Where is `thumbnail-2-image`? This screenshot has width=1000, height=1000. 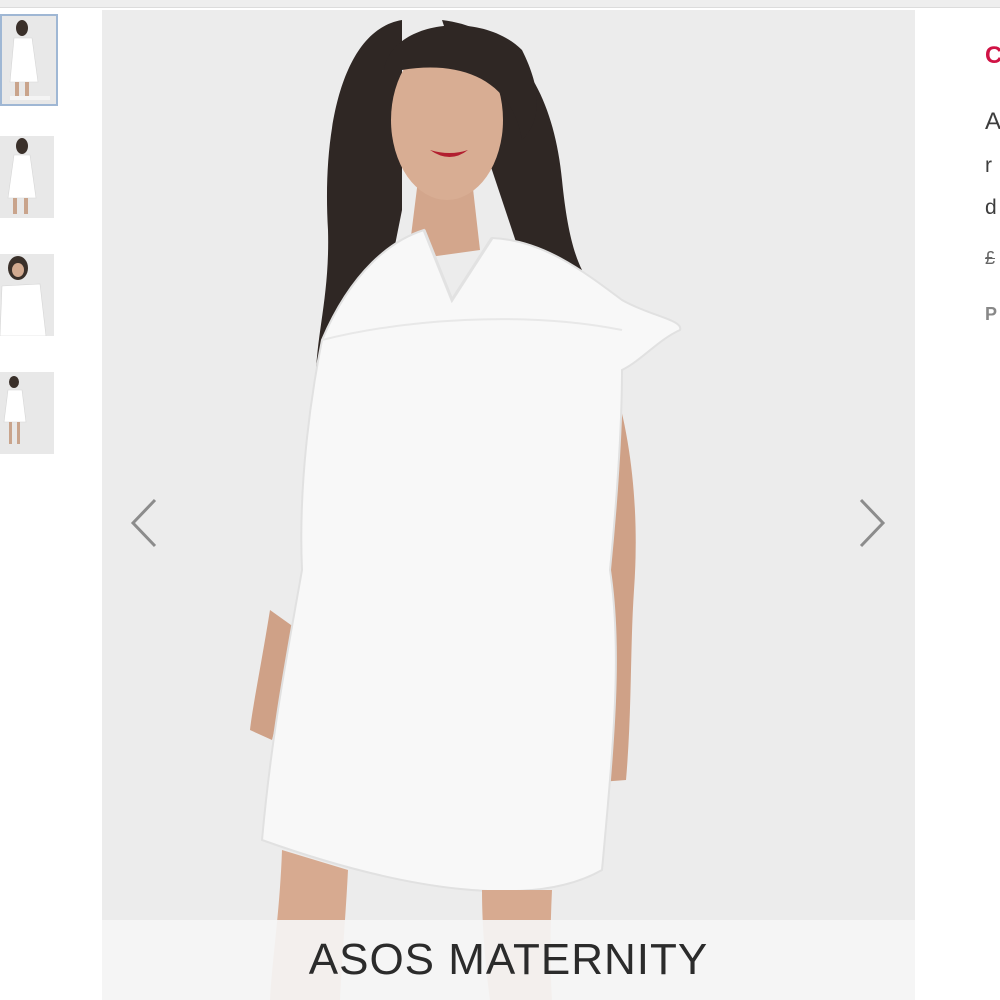 thumbnail-2-image is located at coordinates (27, 177).